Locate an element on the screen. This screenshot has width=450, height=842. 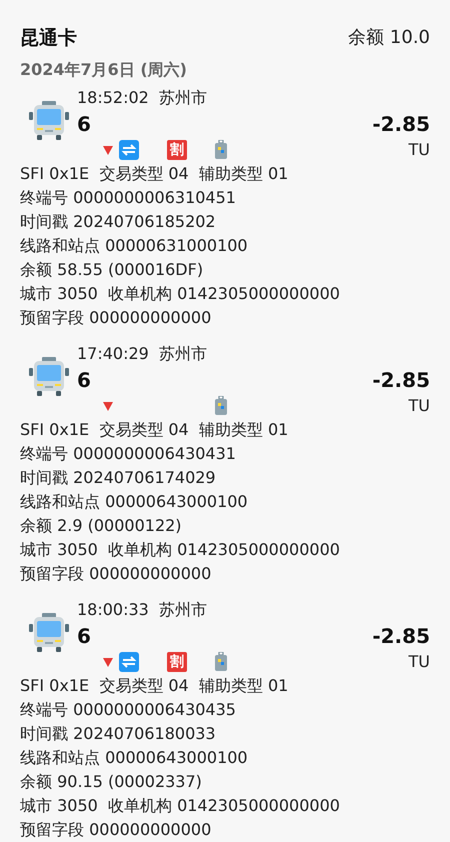
detail-line: 终端号 0000000006310451 is located at coordinates (128, 198).